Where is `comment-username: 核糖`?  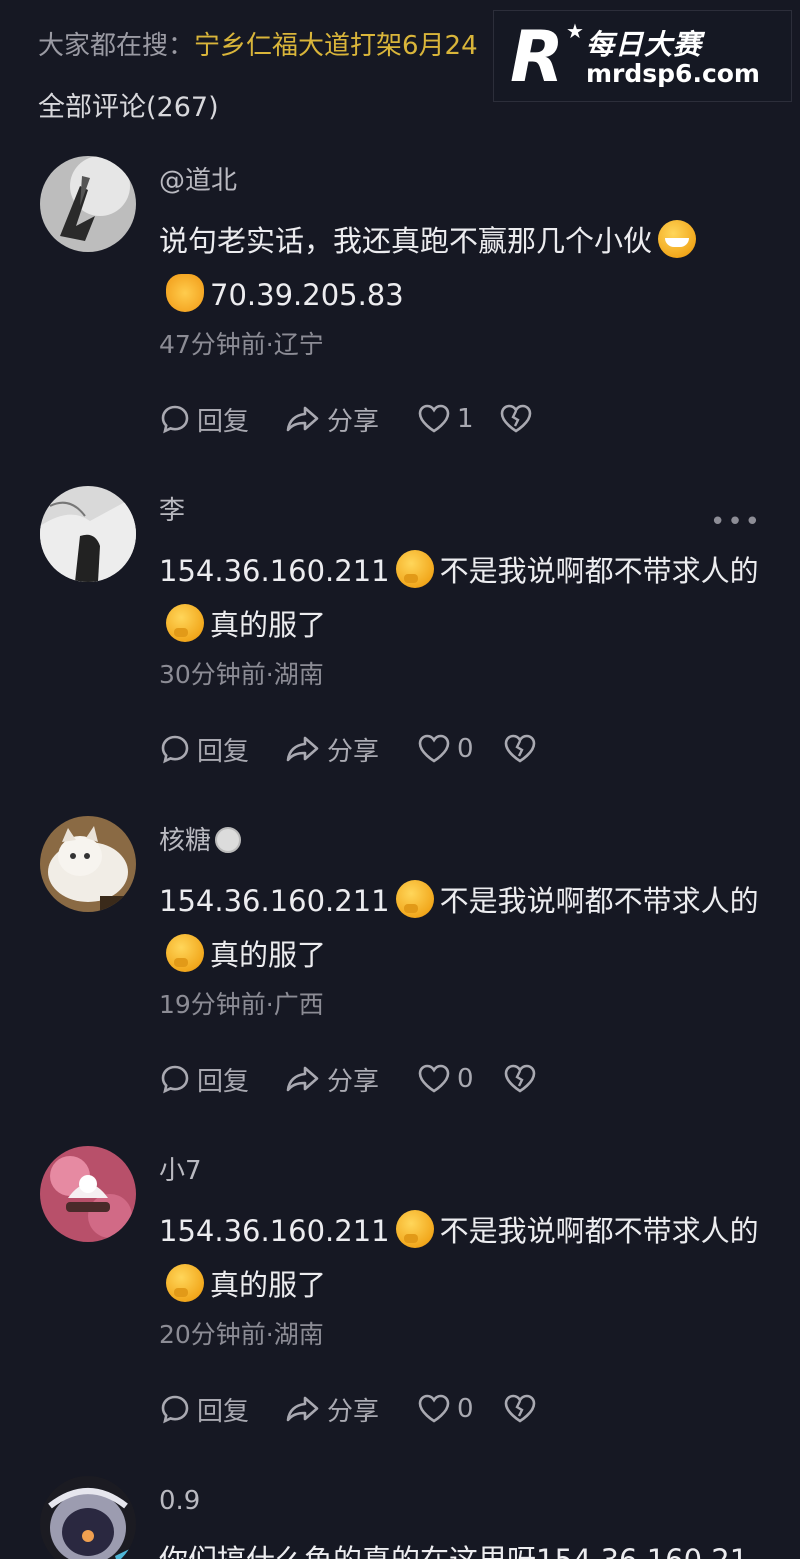
comment-username: 核糖 is located at coordinates (200, 841).